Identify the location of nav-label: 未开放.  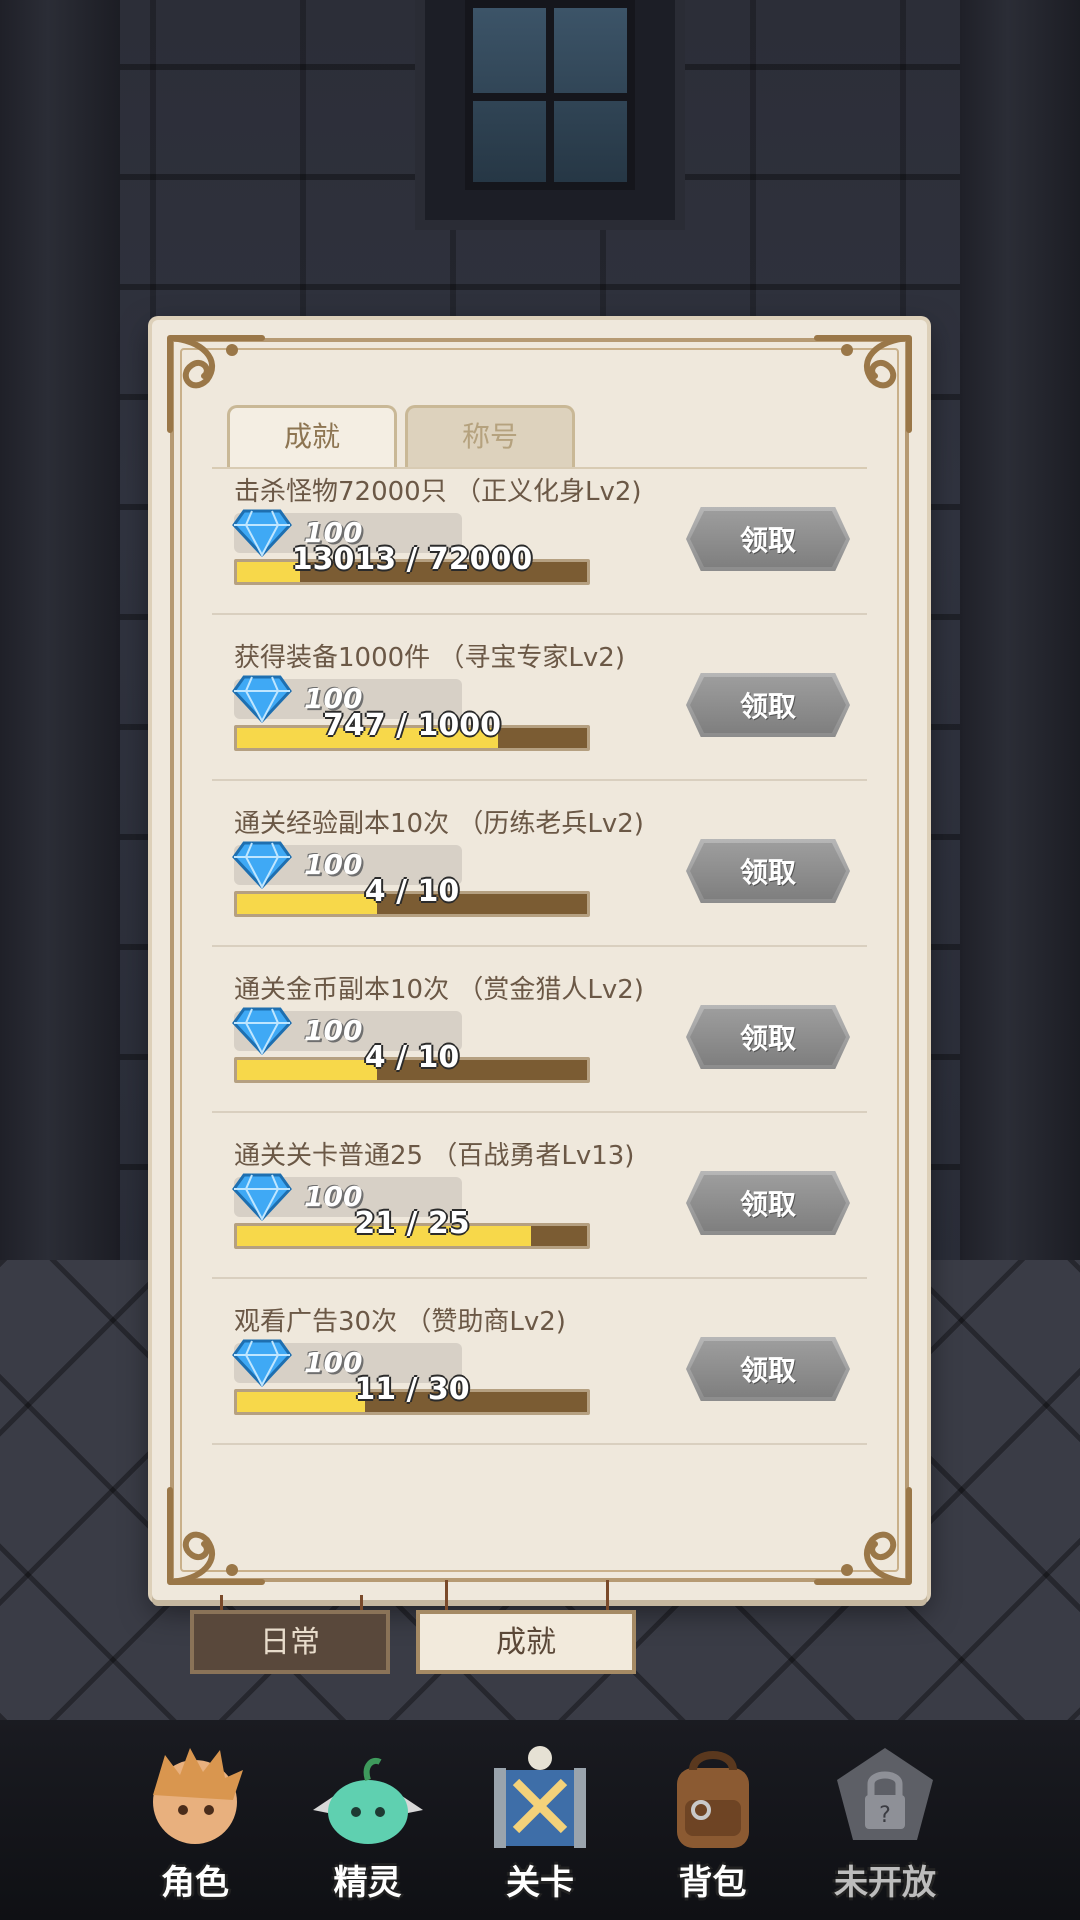
(885, 1883).